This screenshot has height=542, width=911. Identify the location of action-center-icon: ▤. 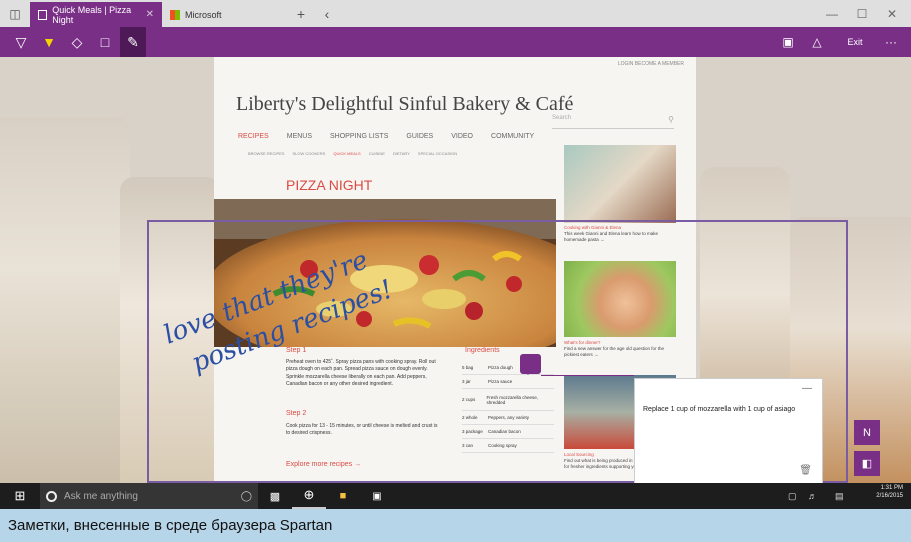
(839, 496).